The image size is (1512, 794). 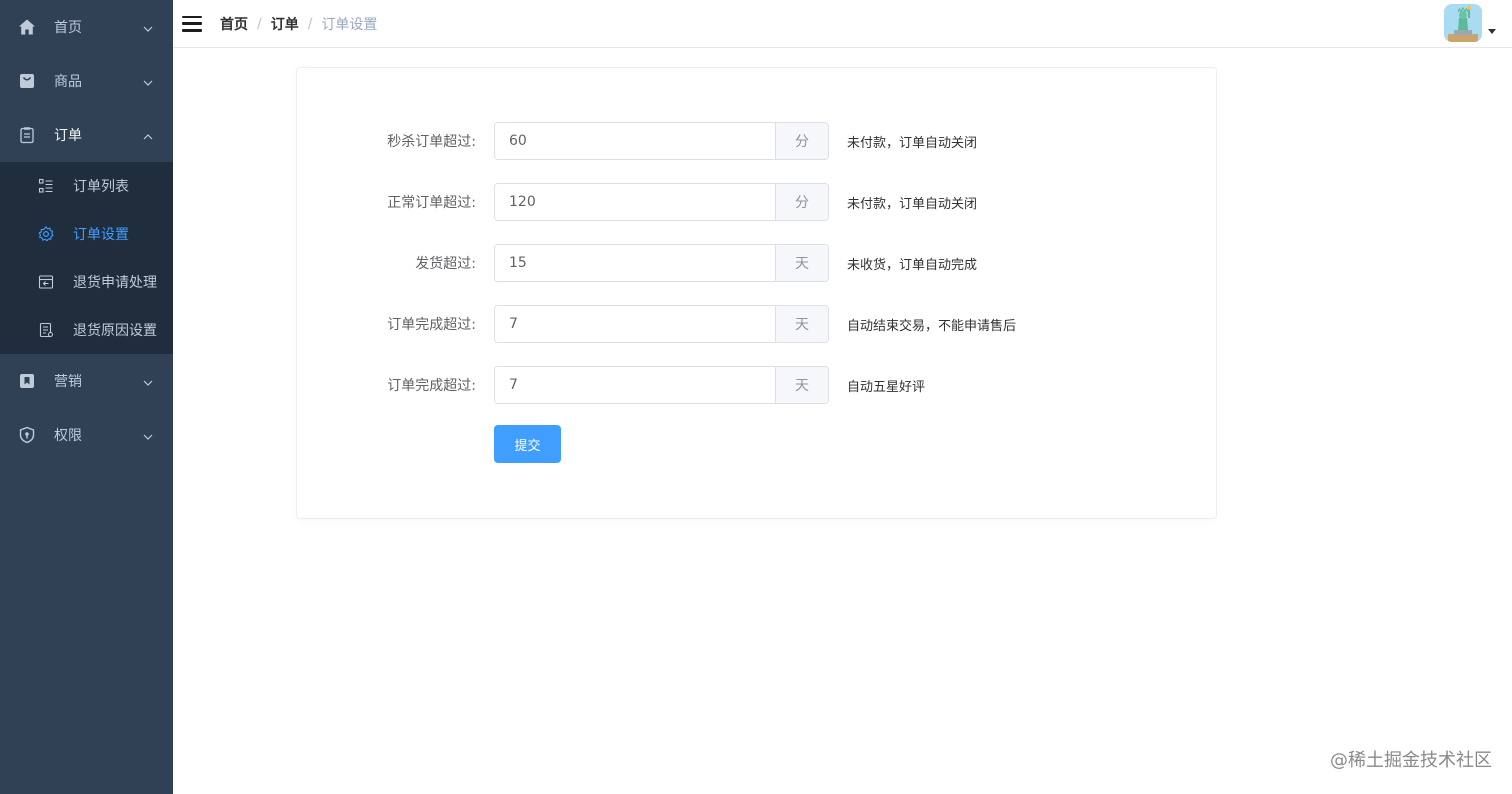 What do you see at coordinates (46, 330) in the screenshot?
I see `document-icon` at bounding box center [46, 330].